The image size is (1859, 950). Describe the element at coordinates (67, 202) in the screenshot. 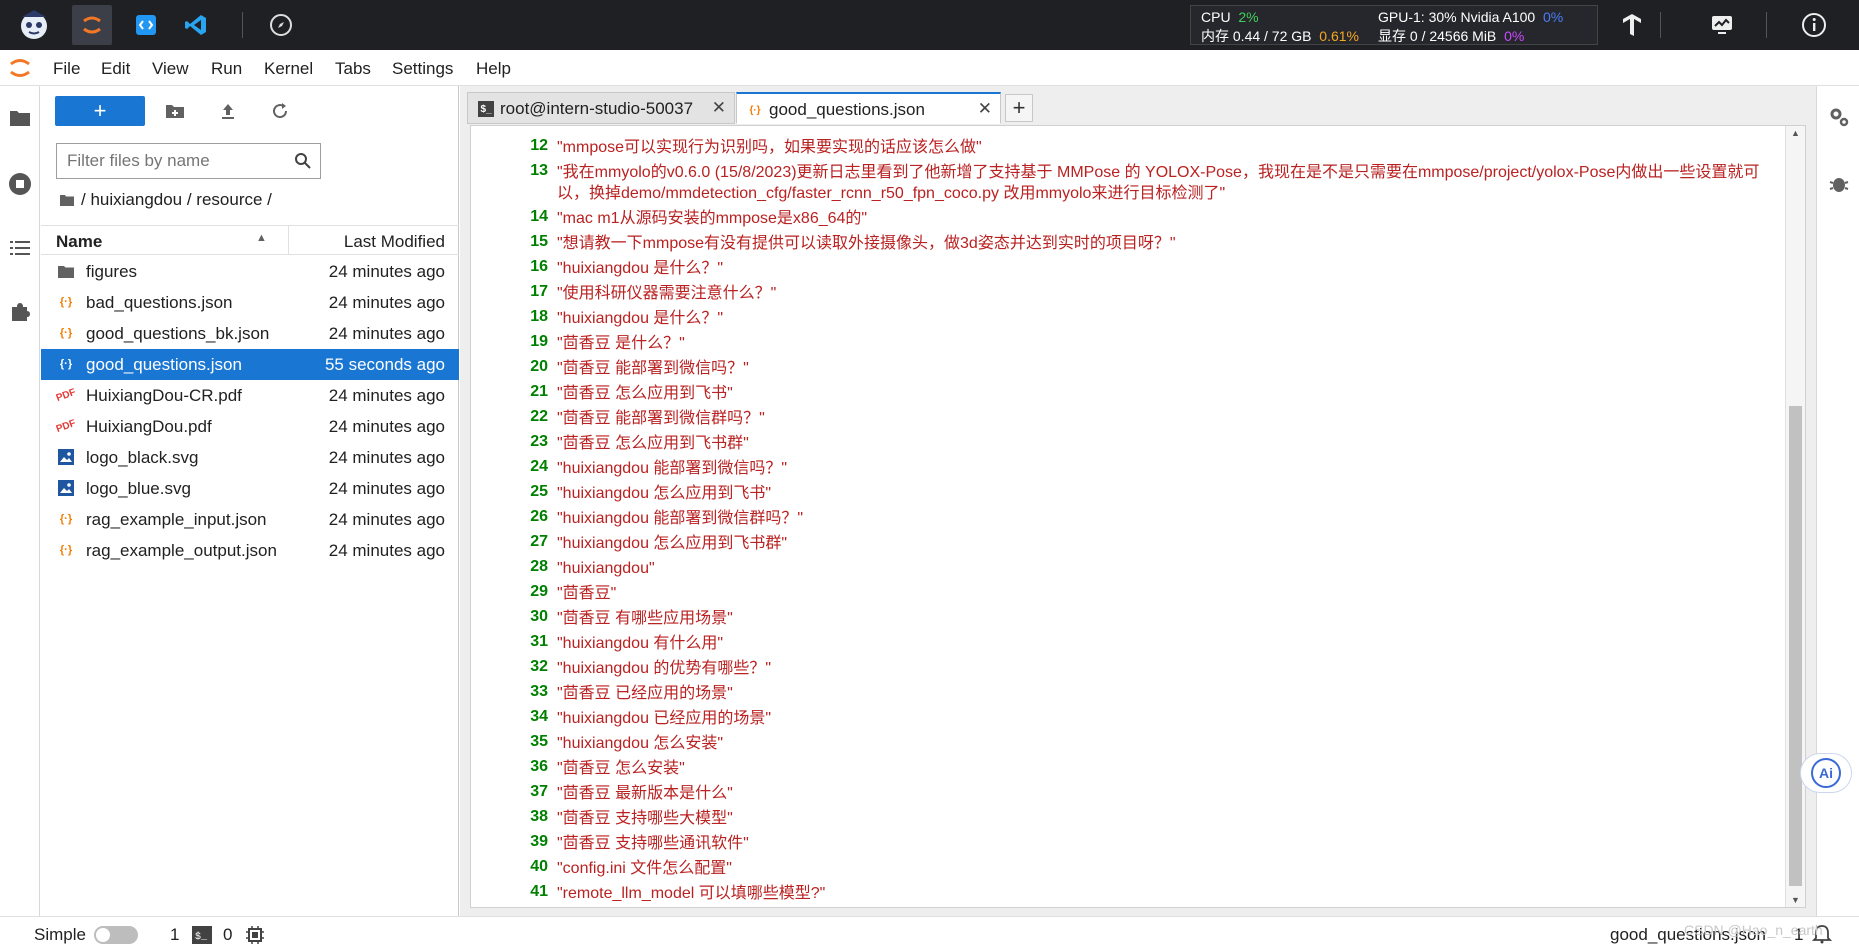

I see `breadcrumb-folder-icon` at that location.